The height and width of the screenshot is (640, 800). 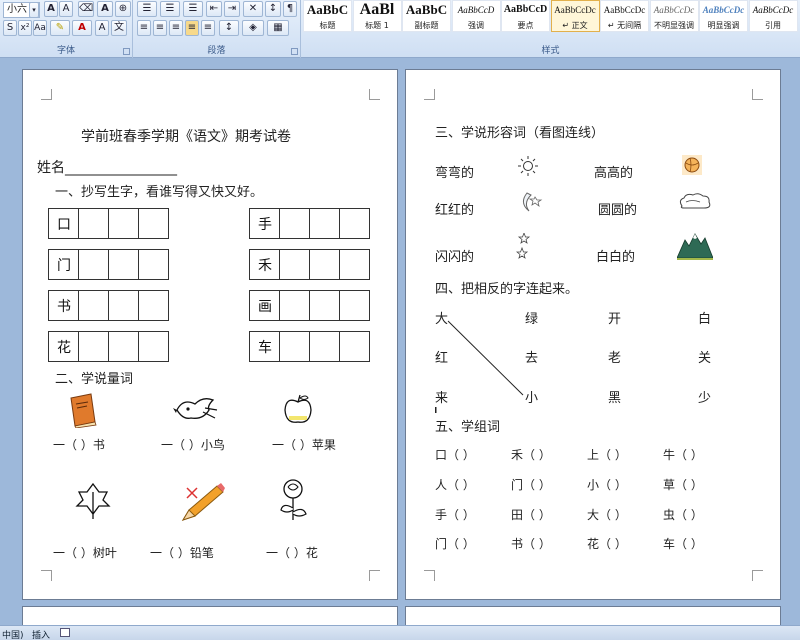 What do you see at coordinates (674, 25) in the screenshot?
I see `style-name: 不明显强调` at bounding box center [674, 25].